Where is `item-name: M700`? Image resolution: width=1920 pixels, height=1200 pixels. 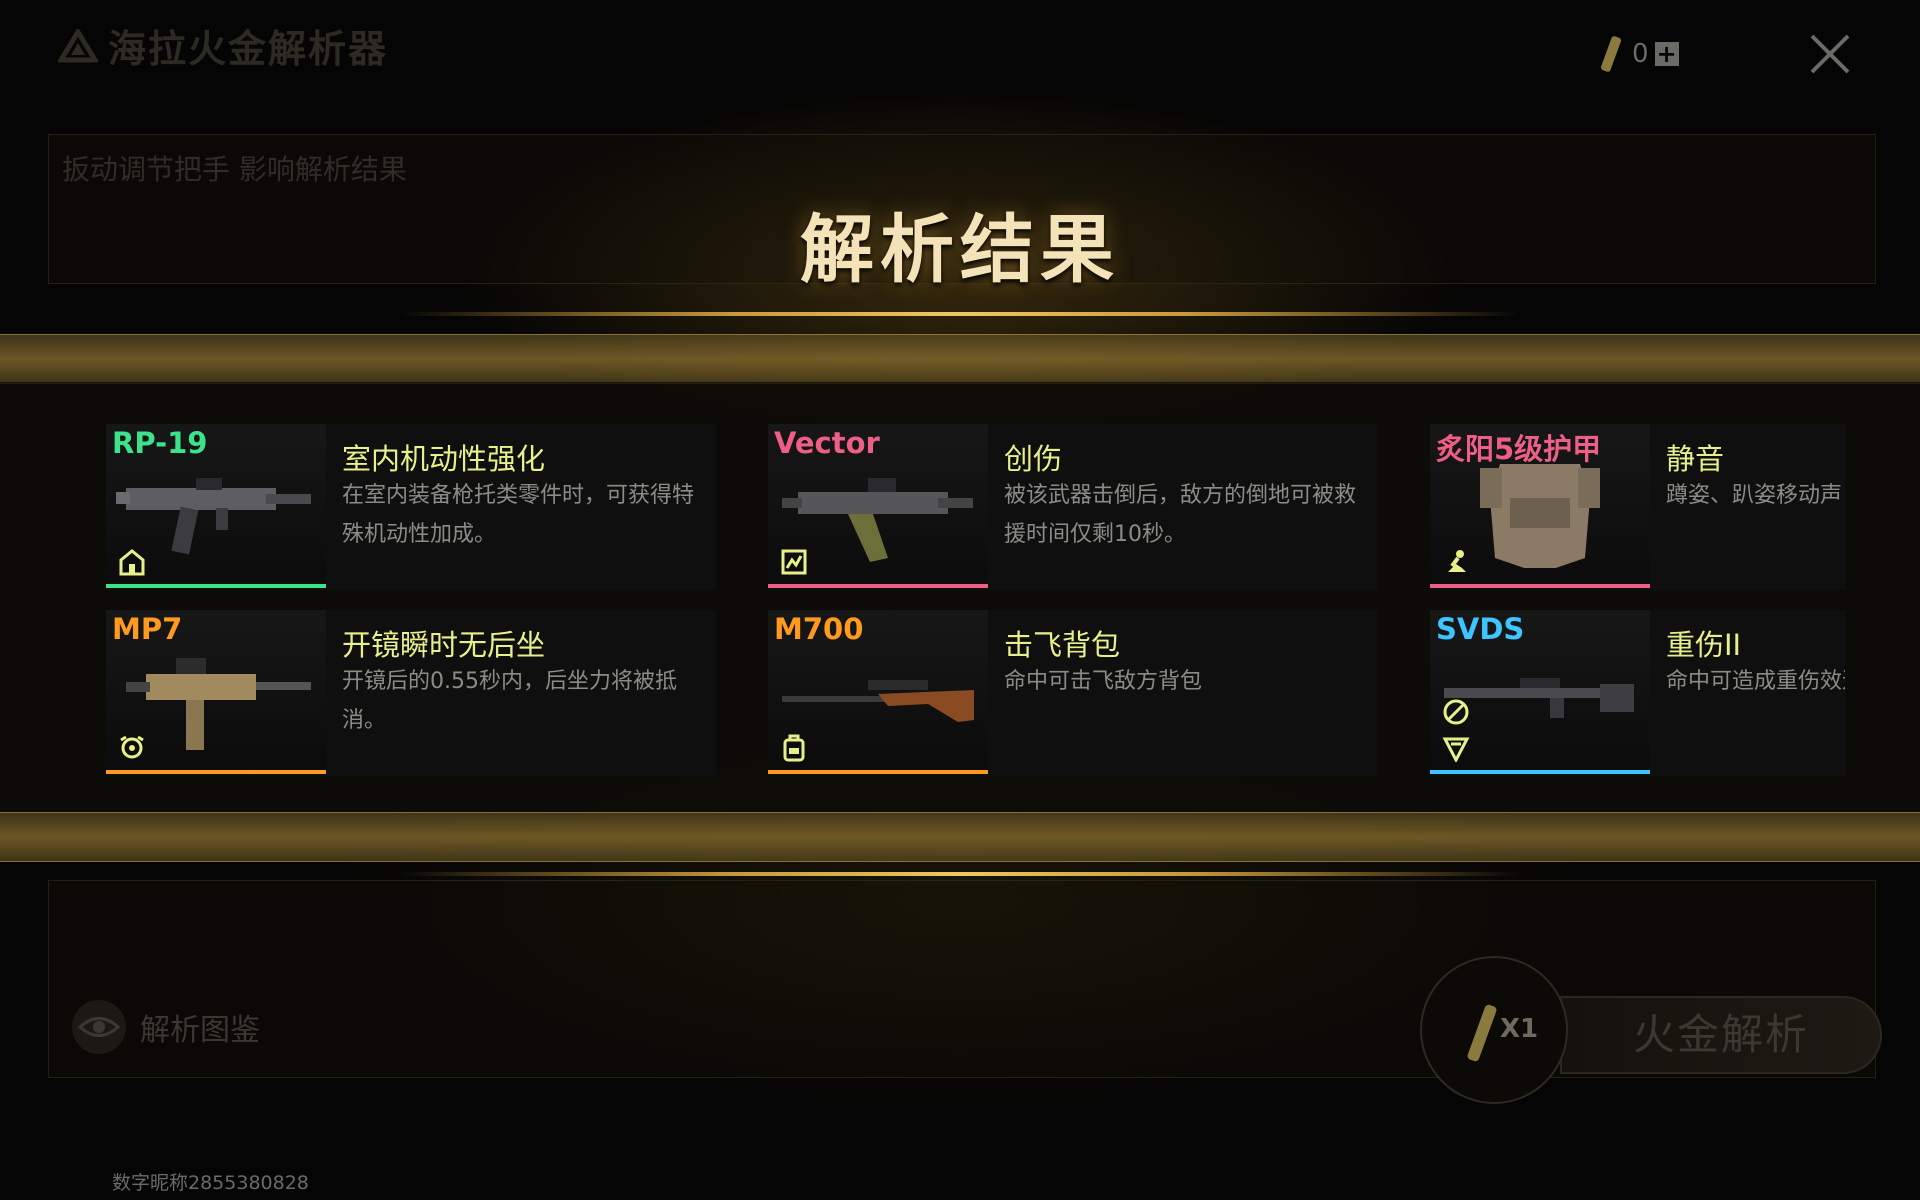
item-name: M700 is located at coordinates (819, 629).